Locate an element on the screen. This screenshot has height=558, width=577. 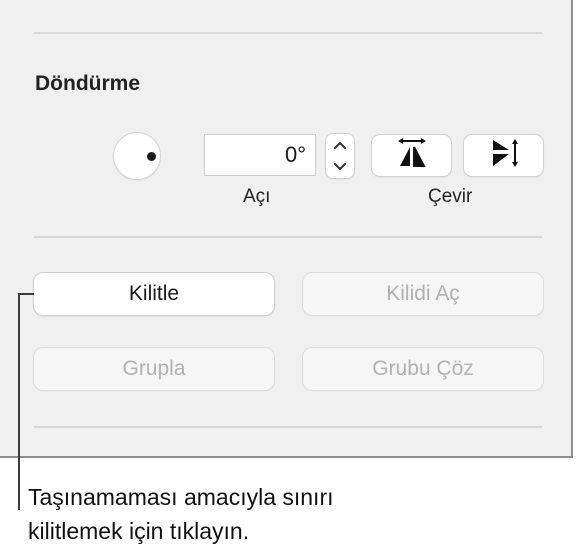
lock-button: Kilitle is located at coordinates (154, 294).